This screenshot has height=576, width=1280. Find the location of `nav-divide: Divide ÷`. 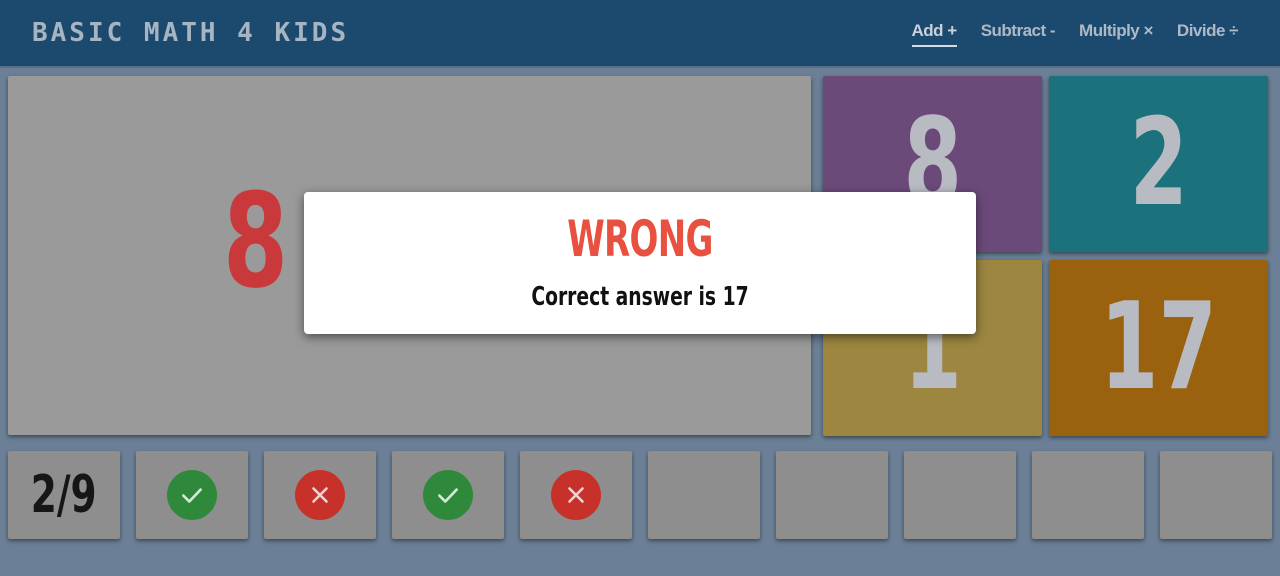

nav-divide: Divide ÷ is located at coordinates (1208, 34).